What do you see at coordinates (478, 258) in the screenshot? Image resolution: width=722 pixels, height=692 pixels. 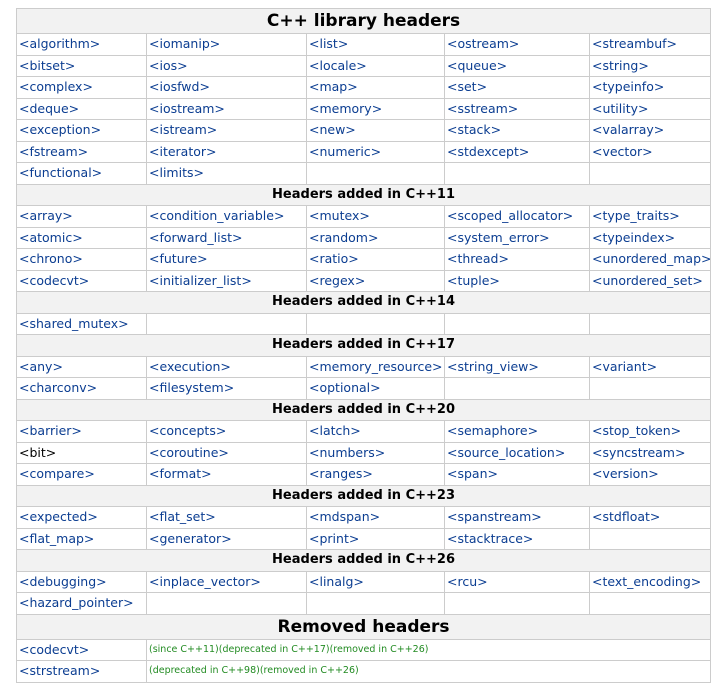 I see `header-link-thread: <thread>` at bounding box center [478, 258].